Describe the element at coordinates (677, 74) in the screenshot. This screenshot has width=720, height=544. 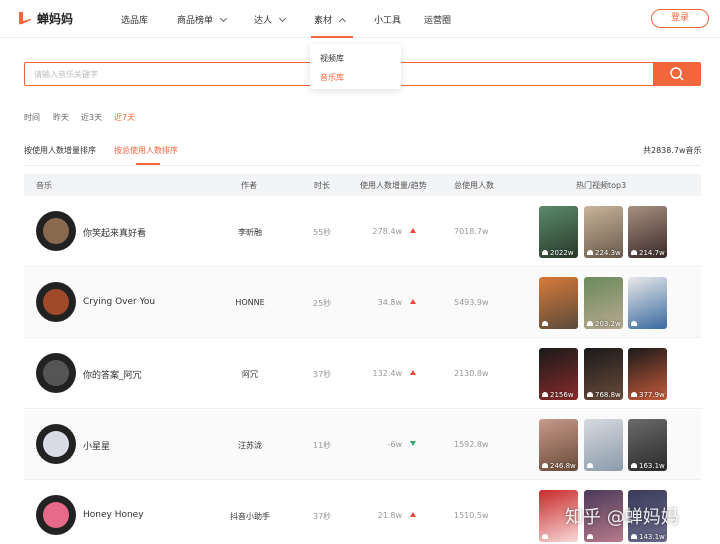
I see `search-button` at that location.